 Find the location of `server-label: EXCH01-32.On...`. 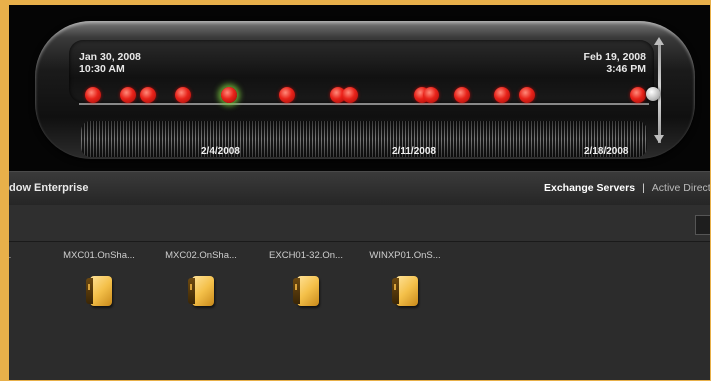

server-label: EXCH01-32.On... is located at coordinates (306, 255).